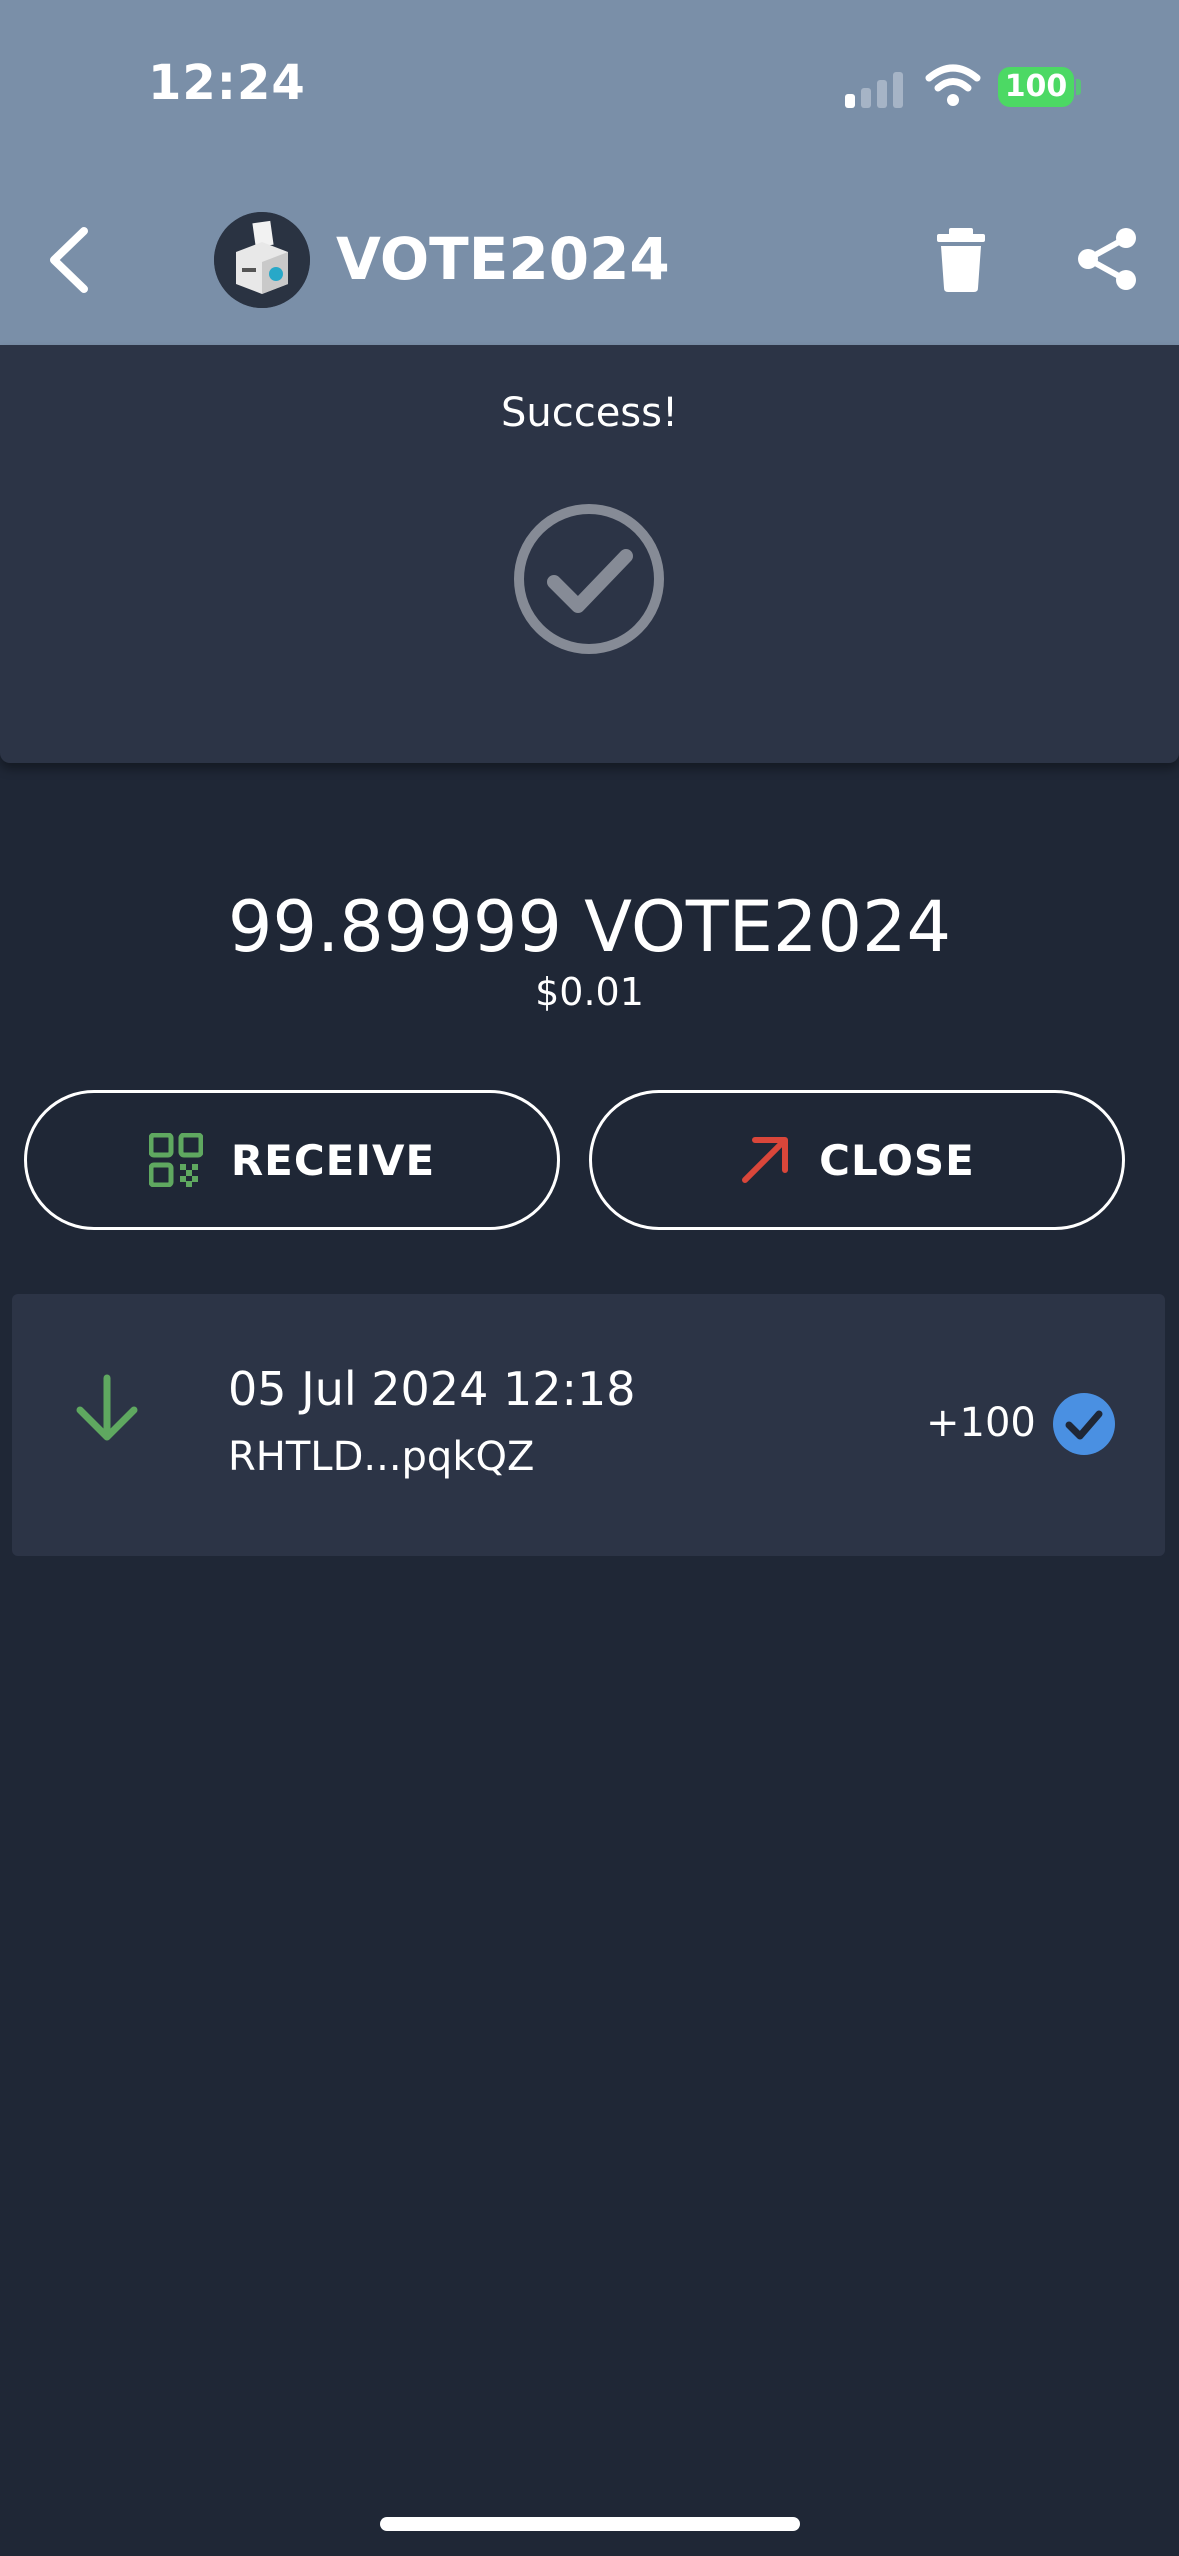 Image resolution: width=1179 pixels, height=2556 pixels. I want to click on check-circle-icon, so click(589, 579).